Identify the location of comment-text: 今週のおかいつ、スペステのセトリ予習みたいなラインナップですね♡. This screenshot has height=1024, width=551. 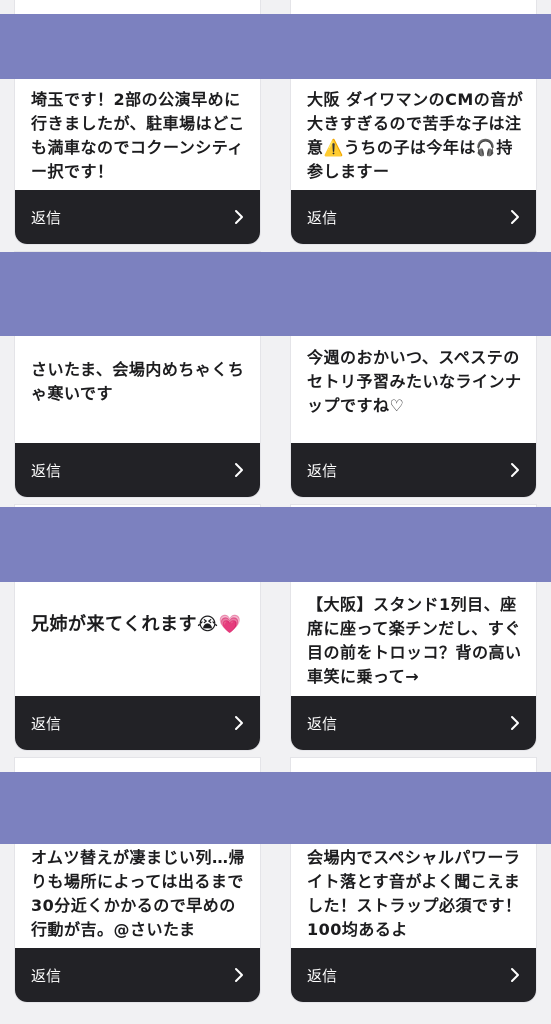
(414, 381).